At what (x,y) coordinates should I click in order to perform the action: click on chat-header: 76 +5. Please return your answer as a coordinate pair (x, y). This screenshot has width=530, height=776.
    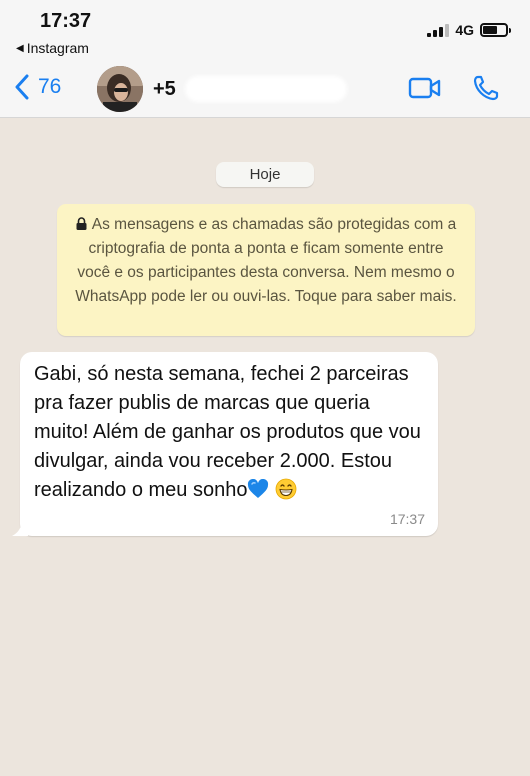
    Looking at the image, I should click on (265, 90).